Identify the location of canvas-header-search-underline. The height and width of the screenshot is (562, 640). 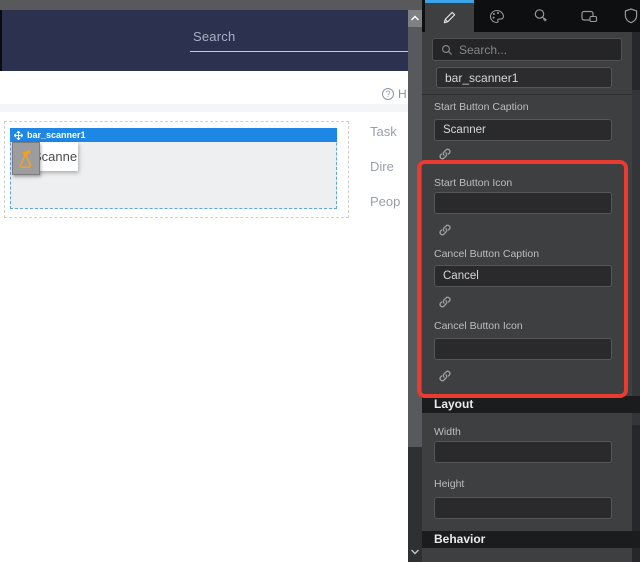
(299, 51).